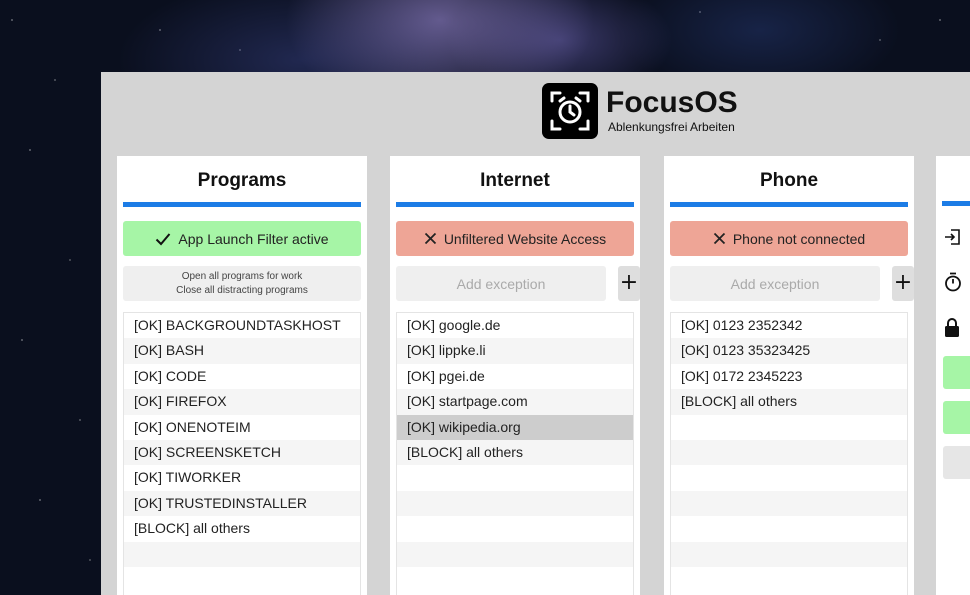 The height and width of the screenshot is (595, 970). I want to click on internet-add-button: +, so click(629, 283).